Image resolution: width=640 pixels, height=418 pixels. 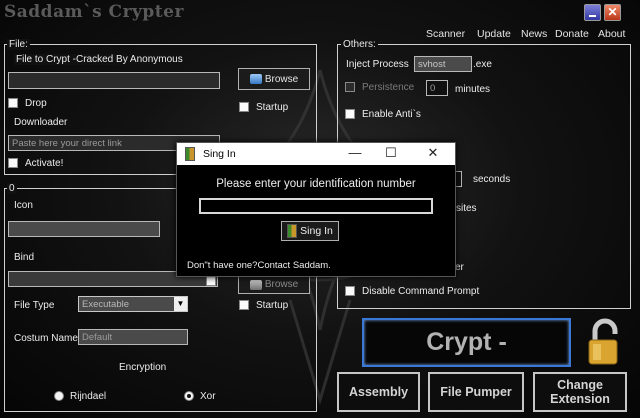 I want to click on dialog-title: Sing In, so click(x=219, y=154).